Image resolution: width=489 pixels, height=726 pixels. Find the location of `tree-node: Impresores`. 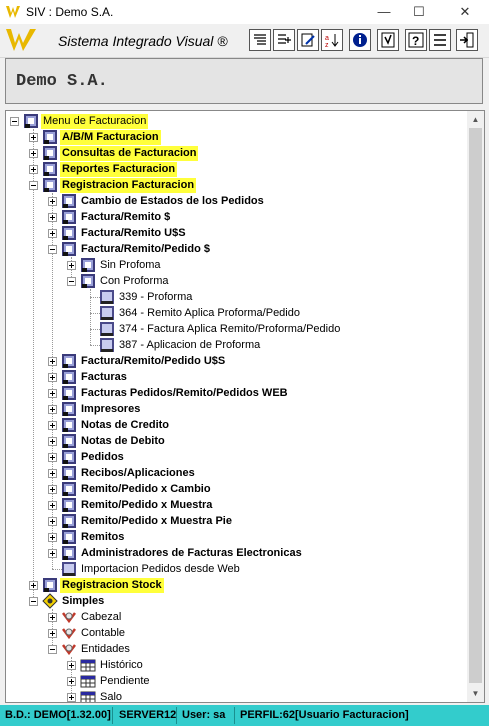

tree-node: Impresores is located at coordinates (237, 409).